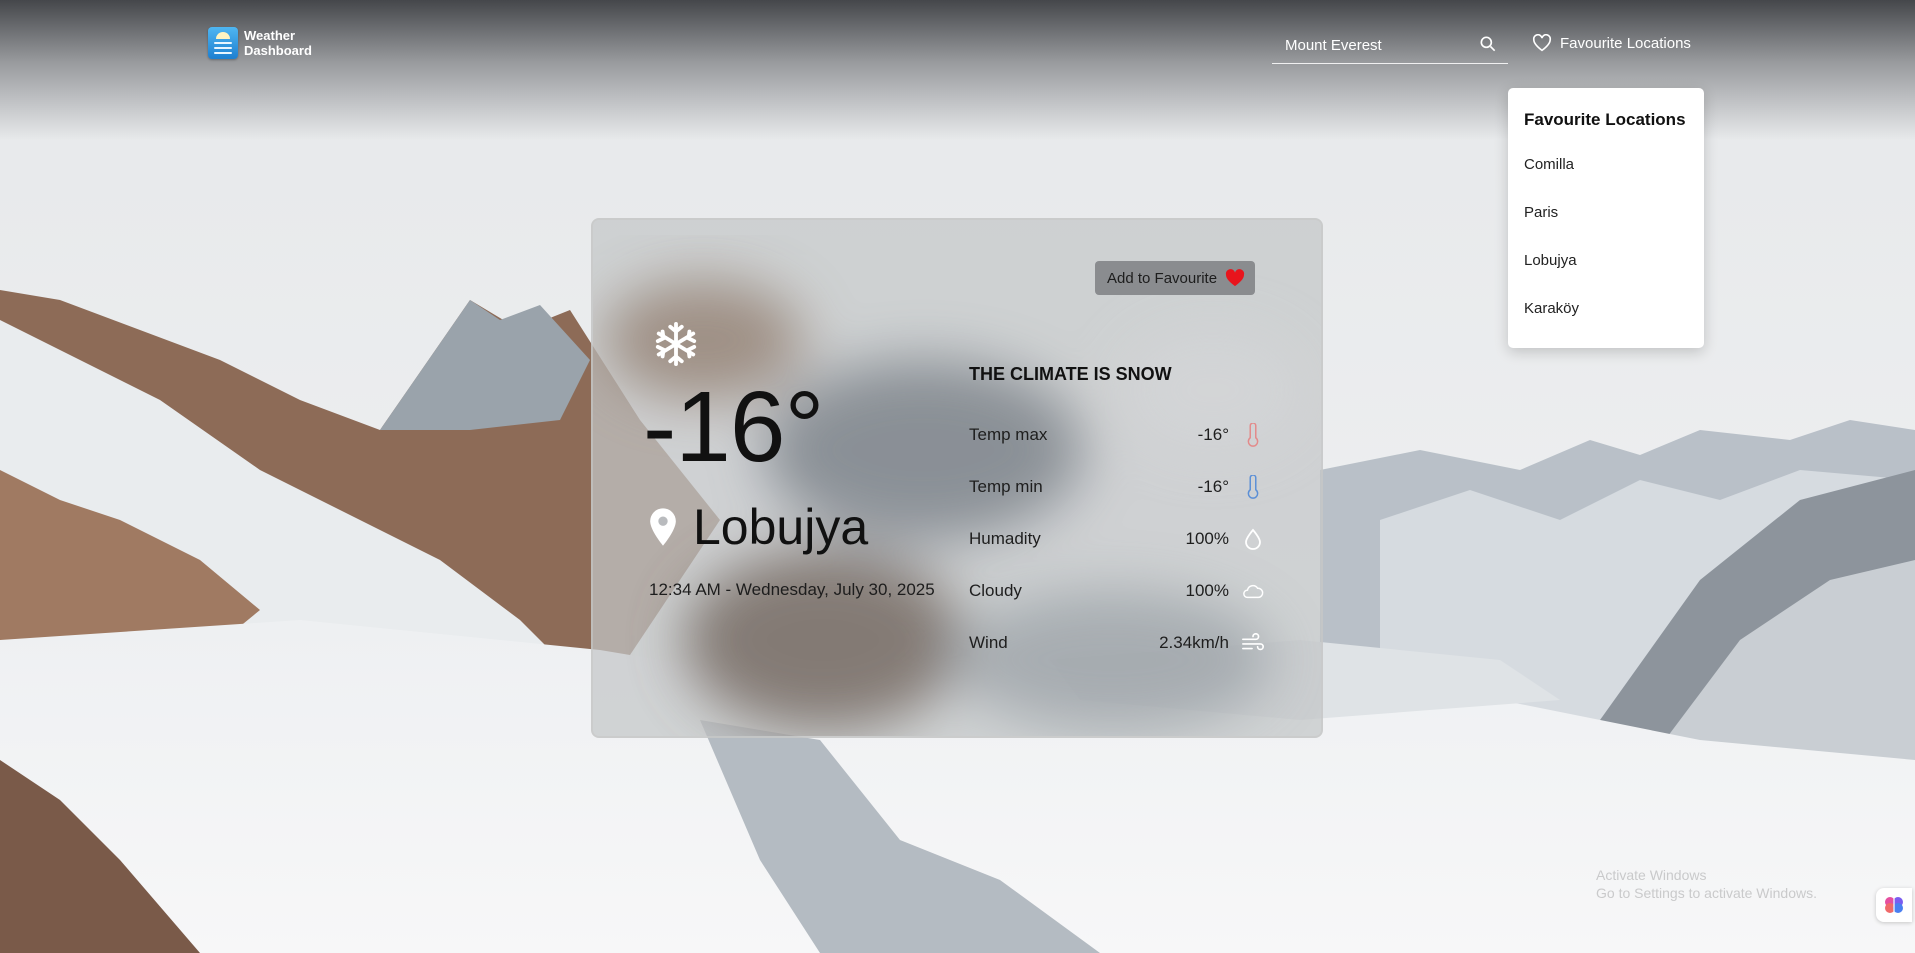 The width and height of the screenshot is (1915, 953). I want to click on stat-row-wind: Wind 2.34km/h, so click(1117, 643).